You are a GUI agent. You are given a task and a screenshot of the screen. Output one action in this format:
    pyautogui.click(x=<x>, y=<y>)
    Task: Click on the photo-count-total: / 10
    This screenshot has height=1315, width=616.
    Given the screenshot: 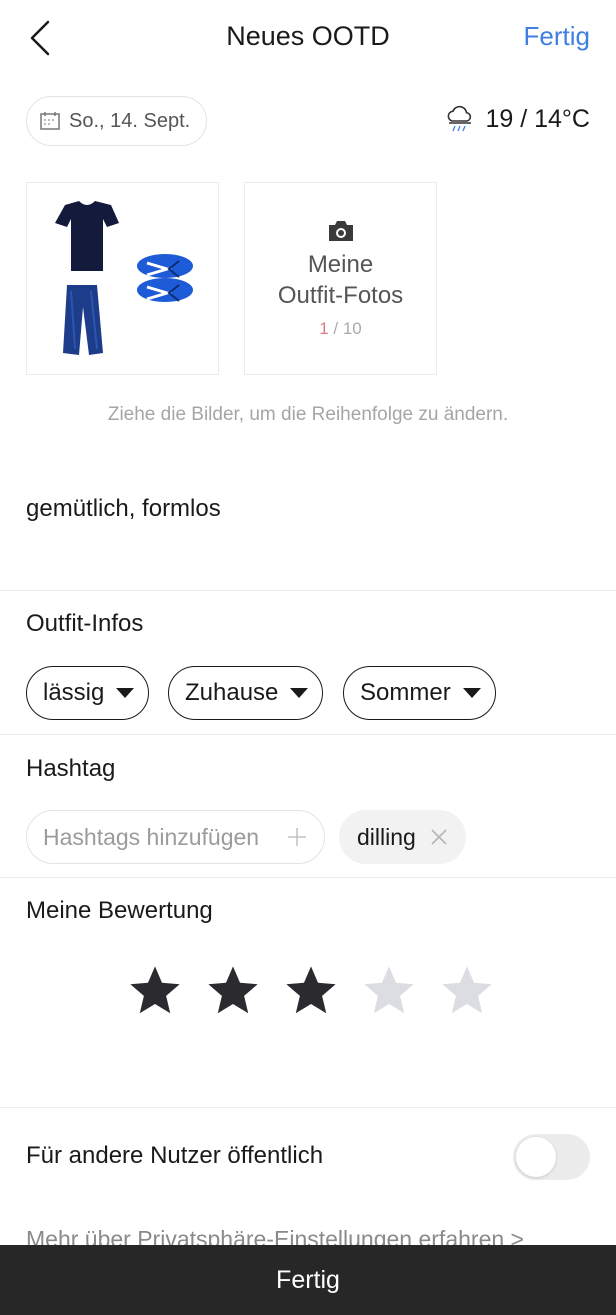 What is the action you would take?
    pyautogui.click(x=345, y=328)
    